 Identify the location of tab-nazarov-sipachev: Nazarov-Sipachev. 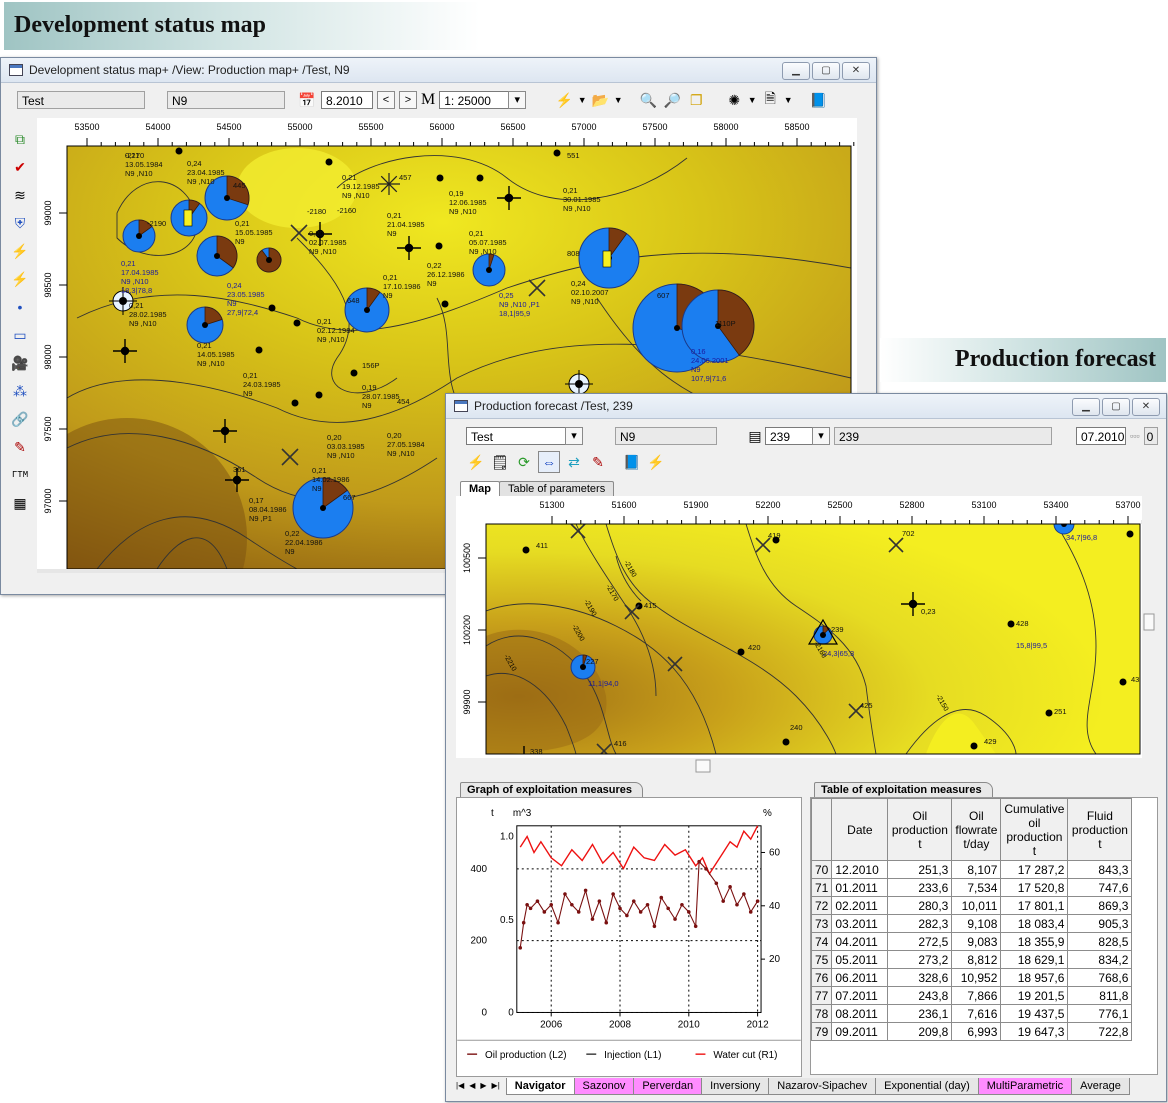
(822, 1086).